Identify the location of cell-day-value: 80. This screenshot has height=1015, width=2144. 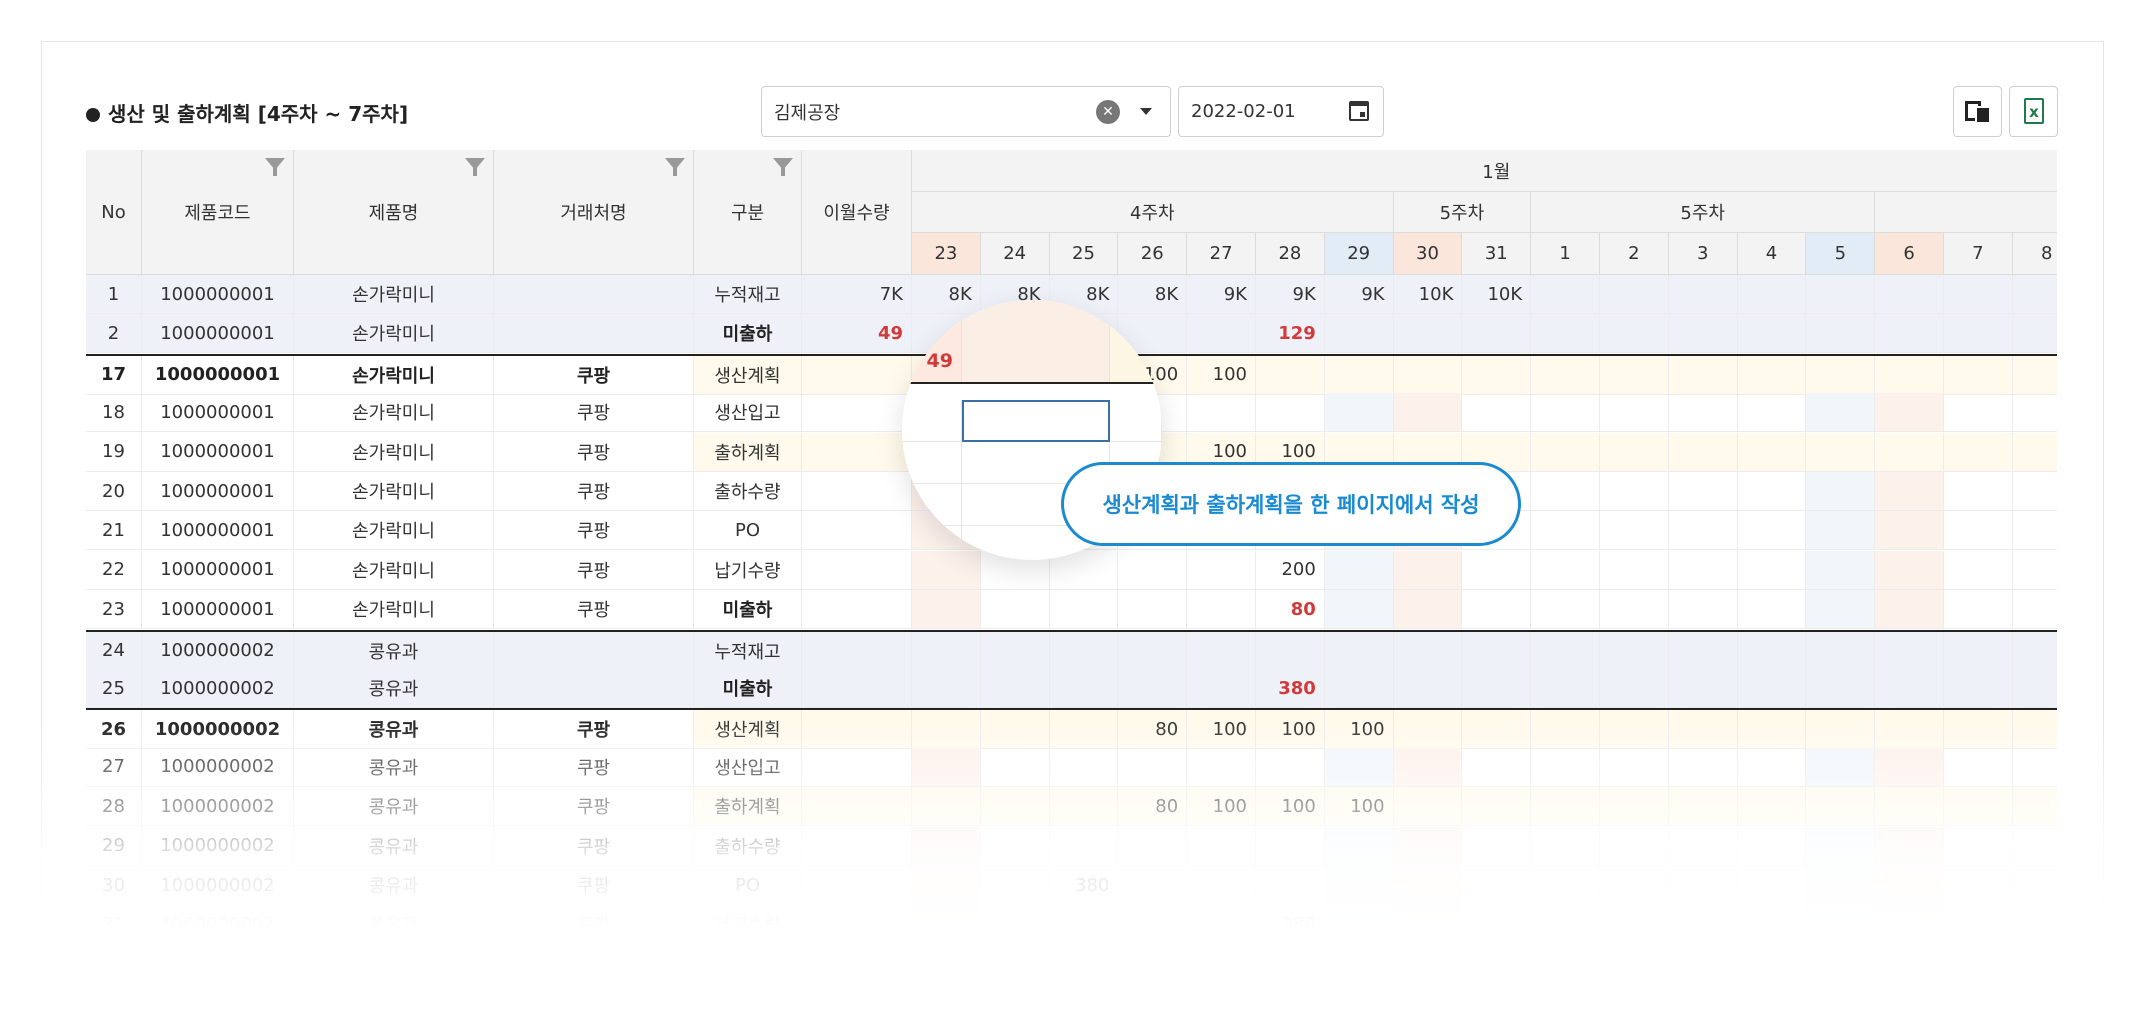
(1153, 807).